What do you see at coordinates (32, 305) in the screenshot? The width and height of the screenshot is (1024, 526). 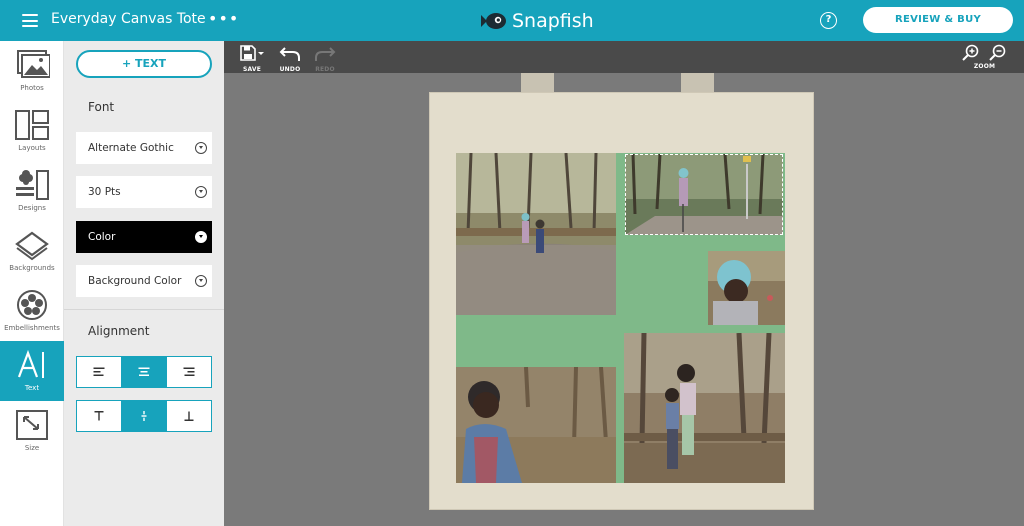 I see `embellishments-icon` at bounding box center [32, 305].